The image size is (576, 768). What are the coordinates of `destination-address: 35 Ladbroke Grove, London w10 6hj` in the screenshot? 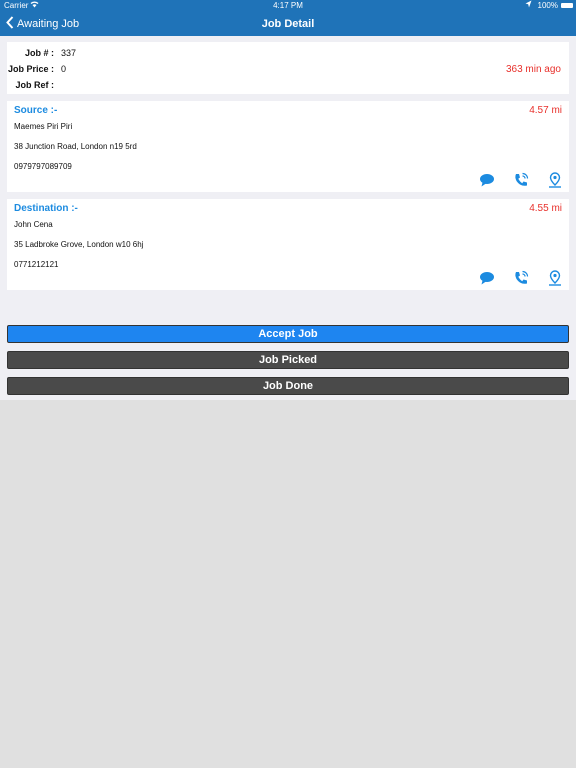 It's located at (79, 244).